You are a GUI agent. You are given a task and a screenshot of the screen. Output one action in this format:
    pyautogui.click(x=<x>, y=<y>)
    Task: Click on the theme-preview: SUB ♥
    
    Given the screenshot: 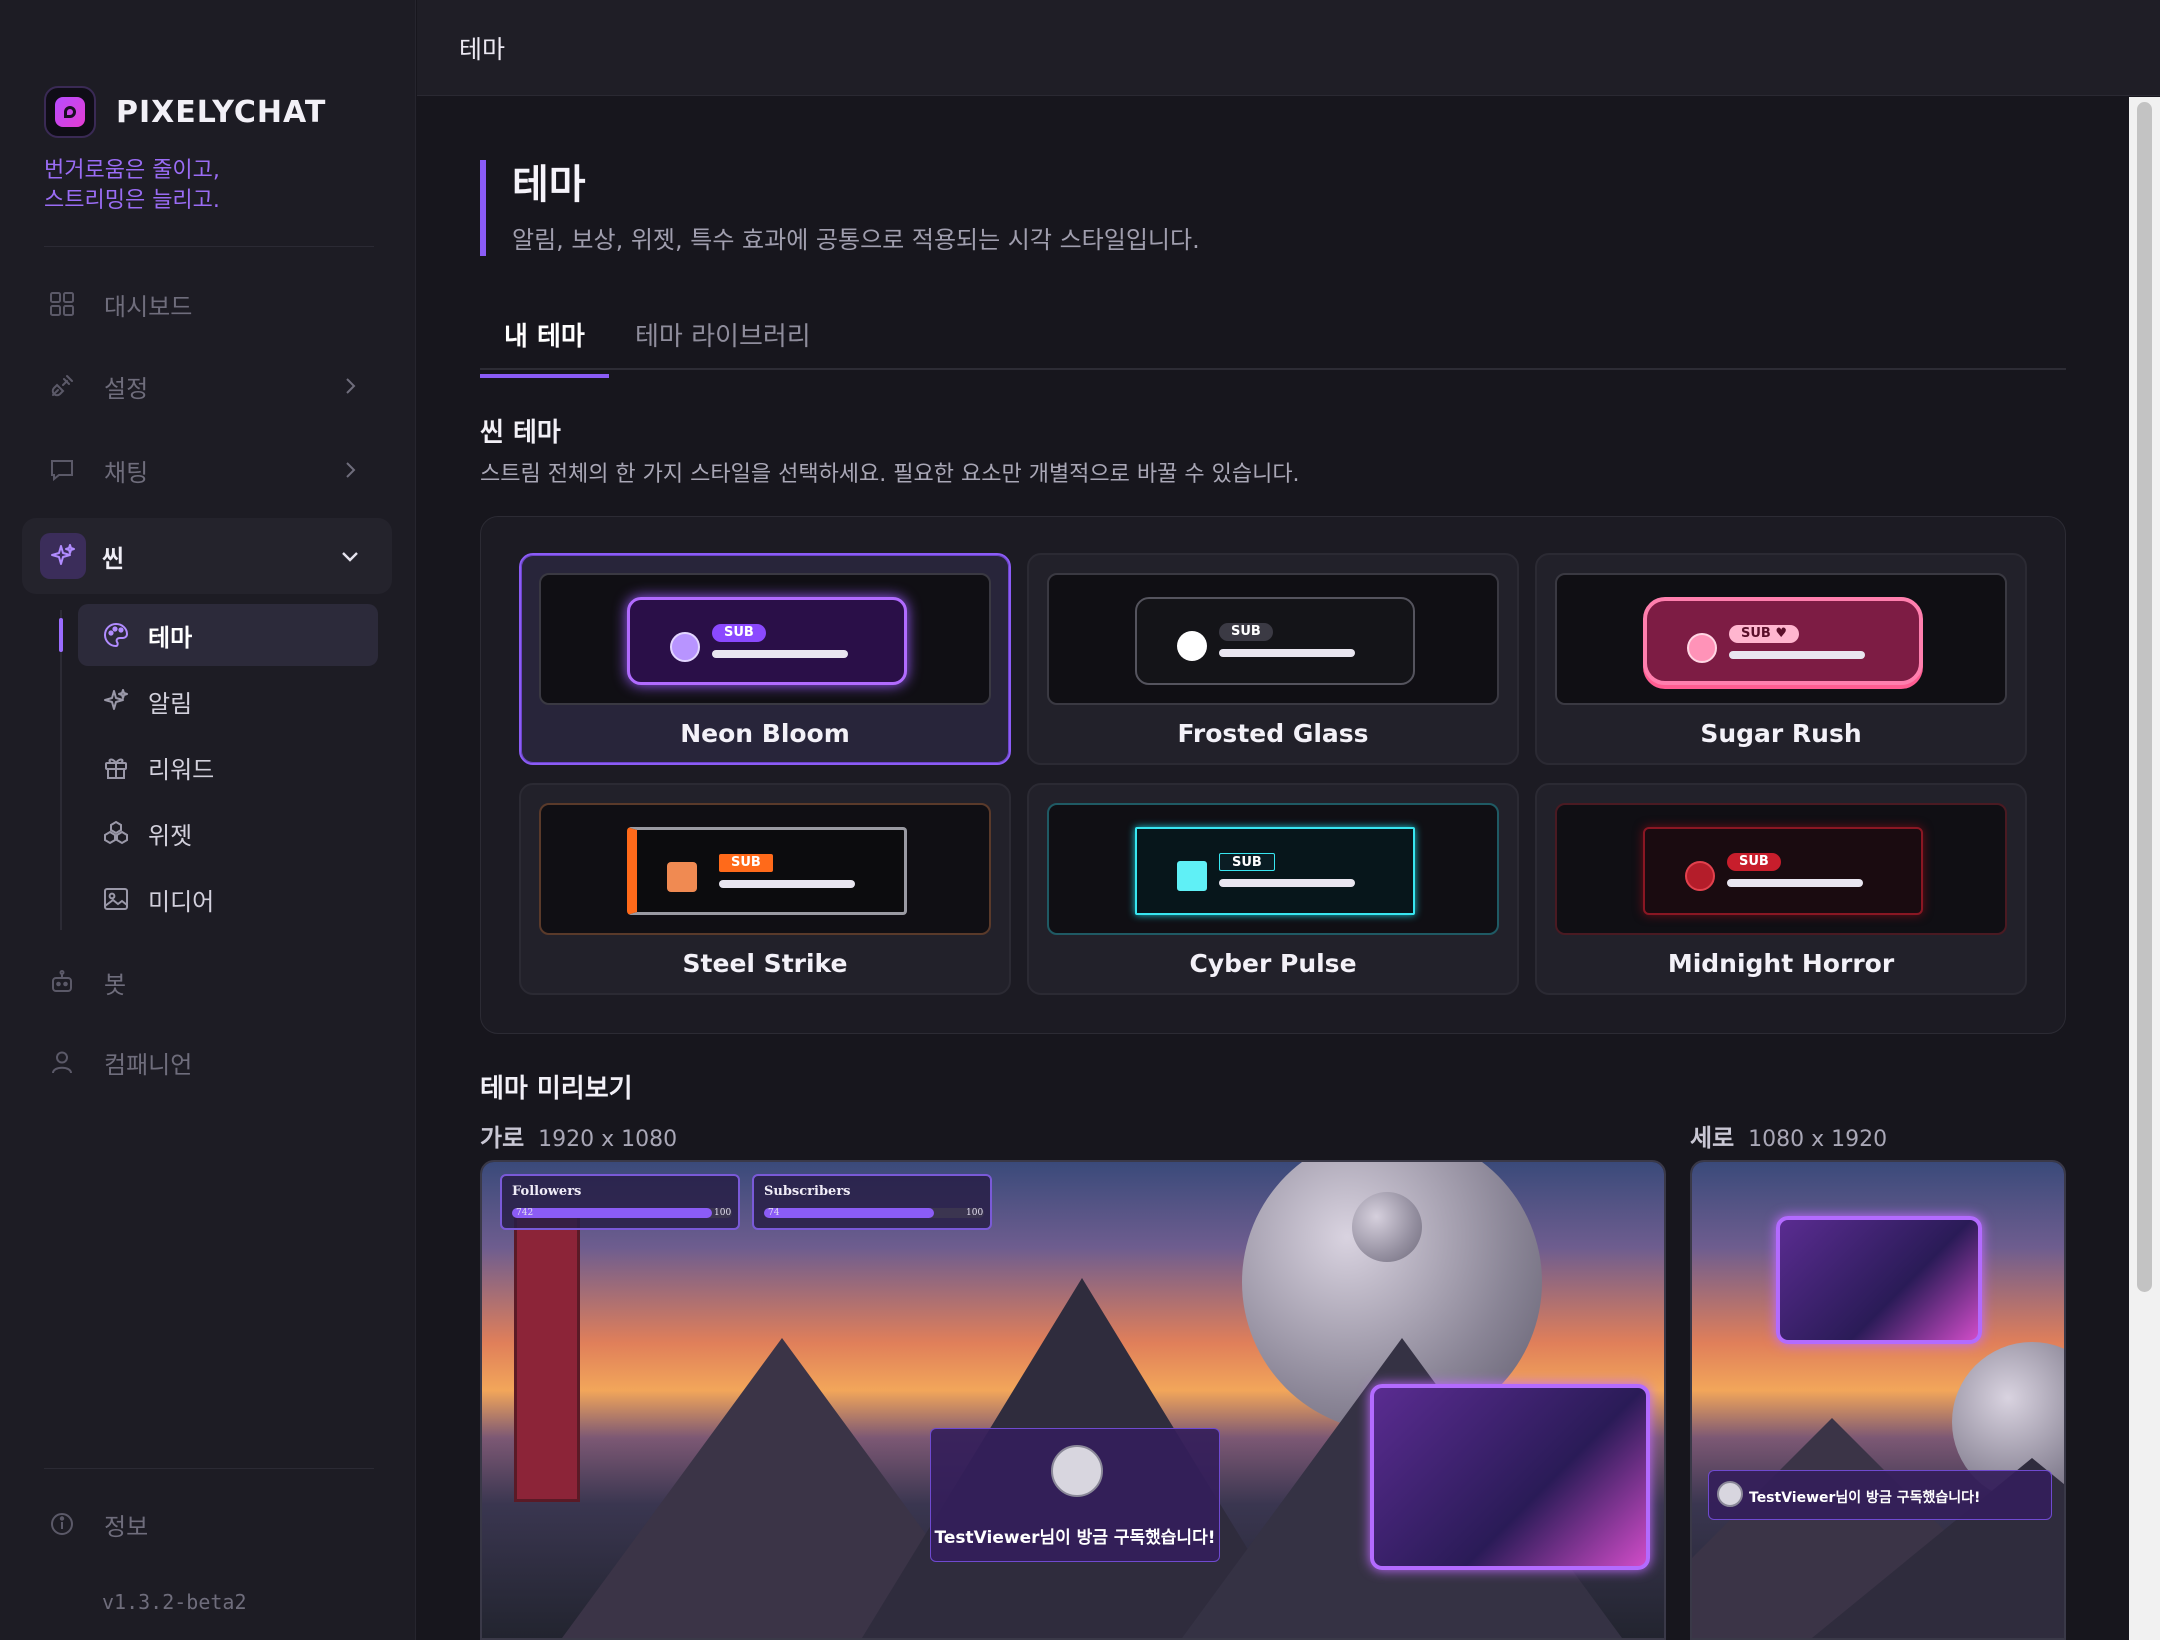 What is the action you would take?
    pyautogui.click(x=1781, y=639)
    